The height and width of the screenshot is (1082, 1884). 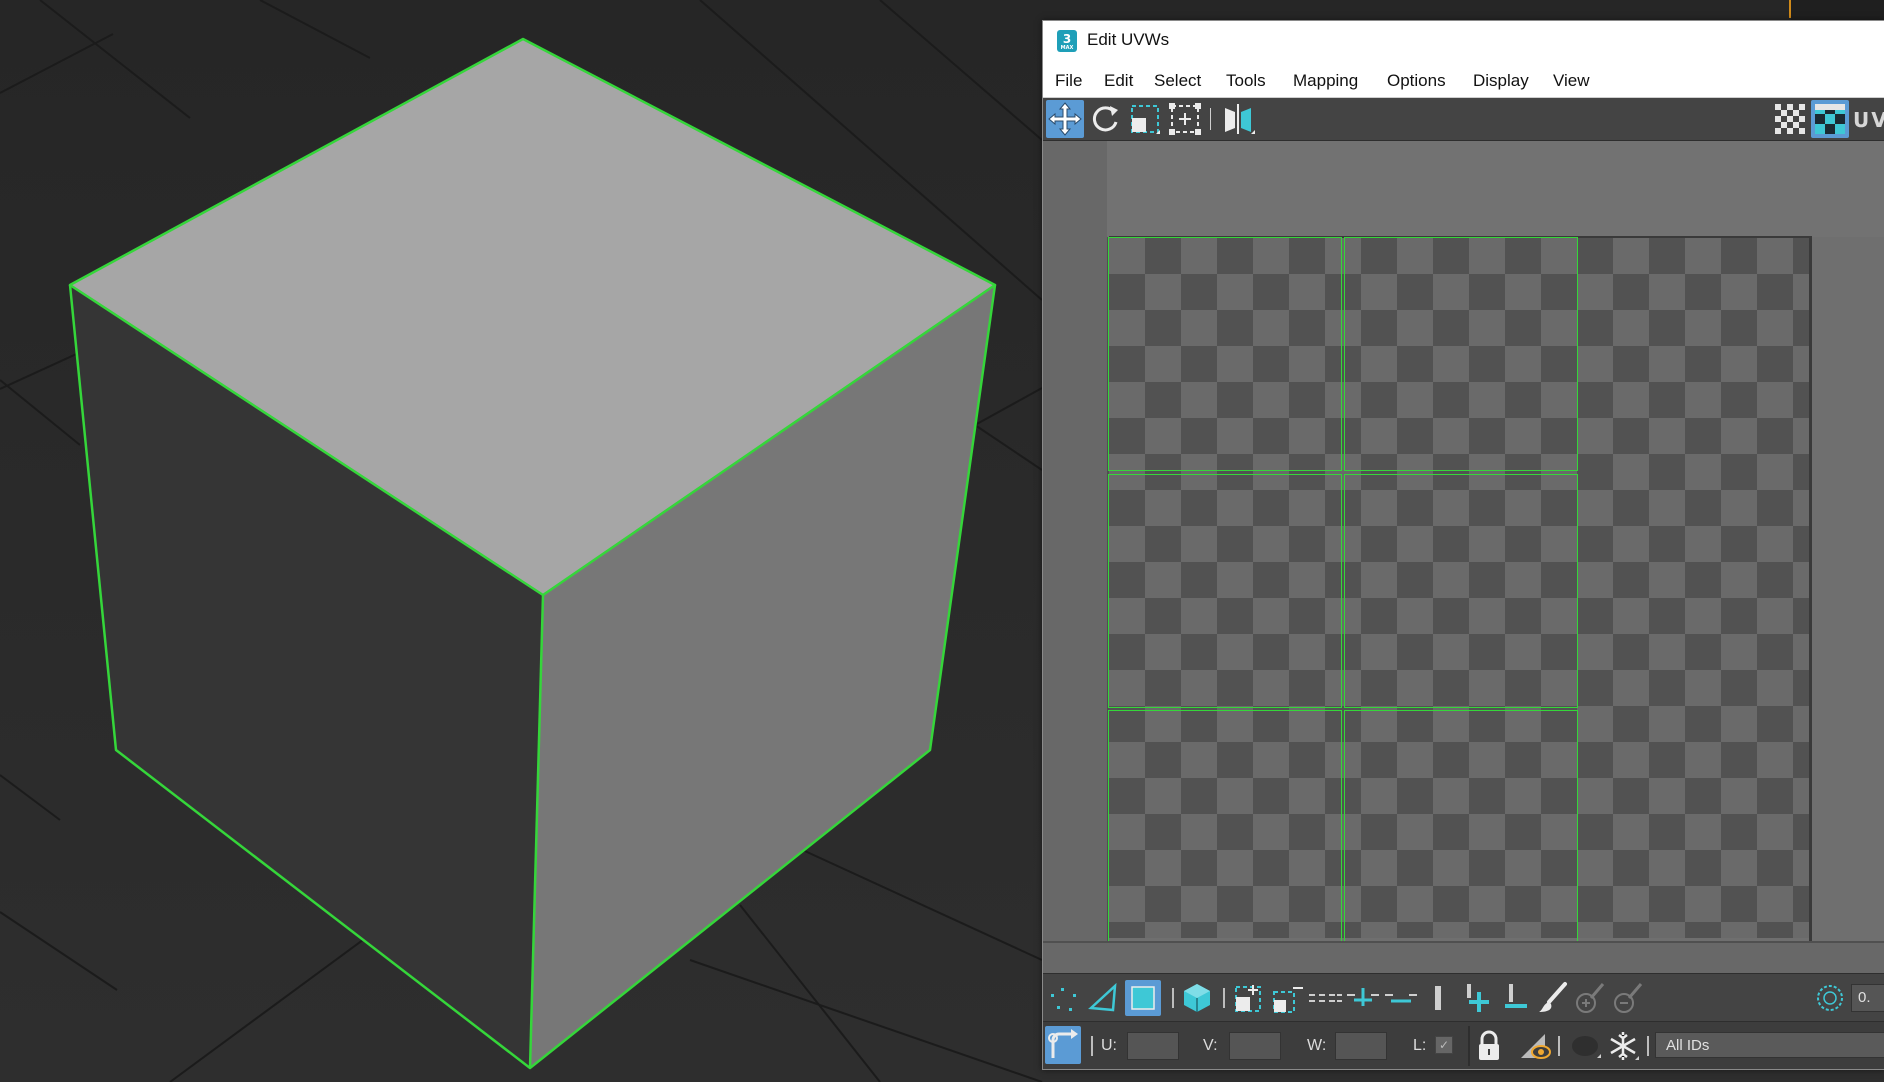 I want to click on ring-shrink-icon, so click(x=1401, y=998).